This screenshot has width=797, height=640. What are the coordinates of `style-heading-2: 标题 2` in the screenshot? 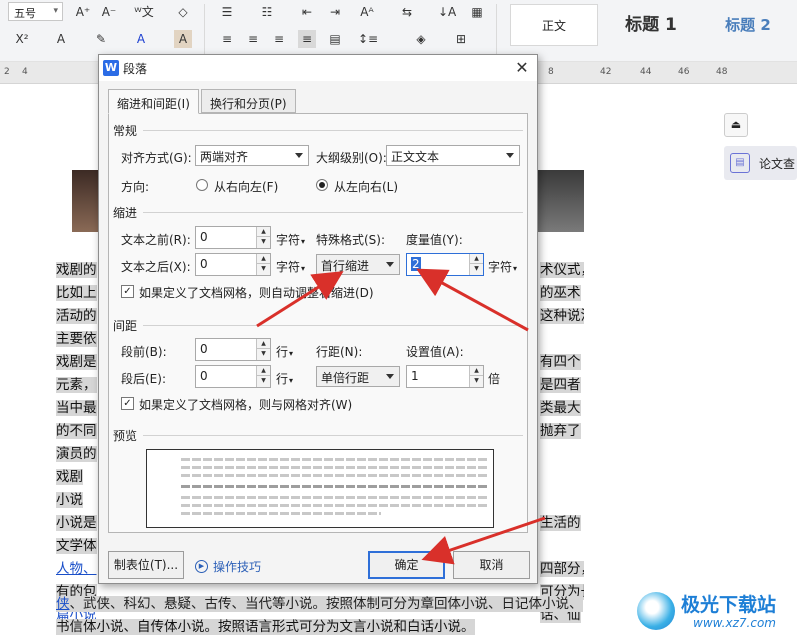 It's located at (748, 25).